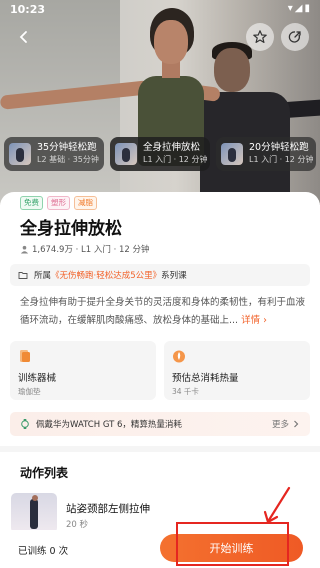  Describe the element at coordinates (254, 320) in the screenshot. I see `description-more-link: 详情 ›` at that location.